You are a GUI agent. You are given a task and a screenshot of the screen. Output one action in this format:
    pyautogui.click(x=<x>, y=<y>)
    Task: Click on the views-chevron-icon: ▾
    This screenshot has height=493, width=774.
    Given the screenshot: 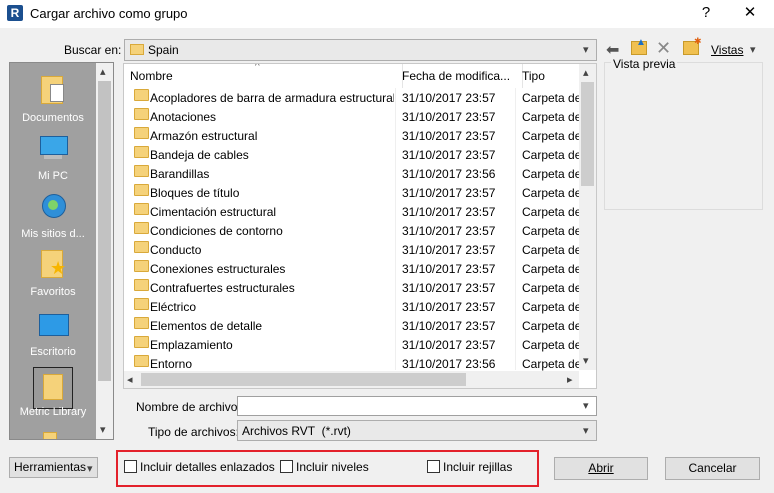 What is the action you would take?
    pyautogui.click(x=753, y=49)
    